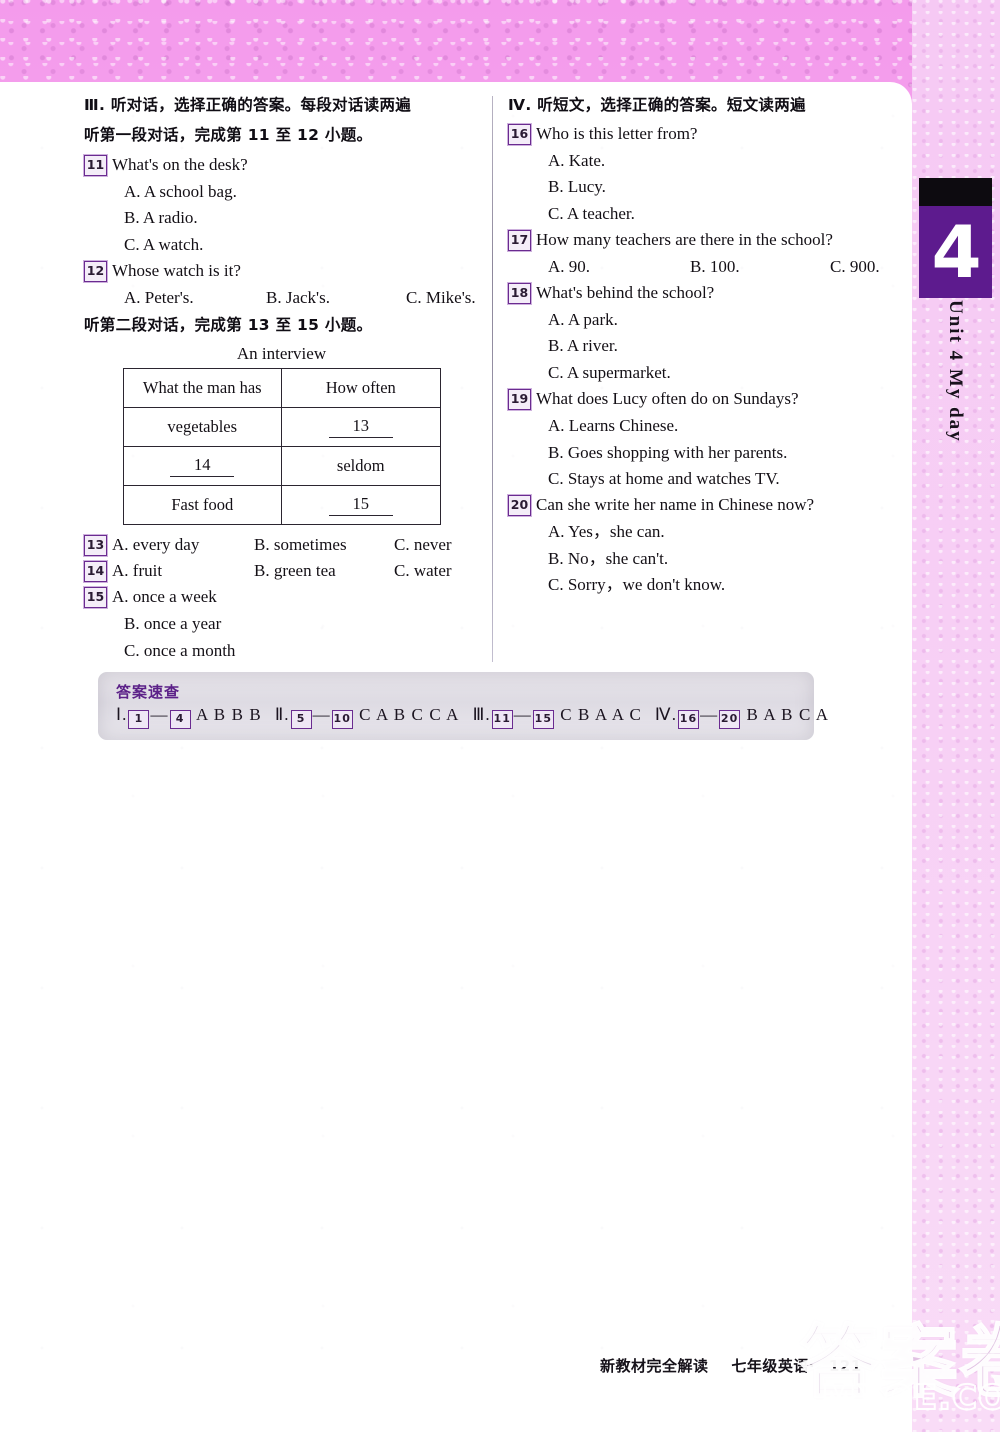 The height and width of the screenshot is (1432, 1000). What do you see at coordinates (654, 1366) in the screenshot?
I see `footer-book-title: 新教材完全解读` at bounding box center [654, 1366].